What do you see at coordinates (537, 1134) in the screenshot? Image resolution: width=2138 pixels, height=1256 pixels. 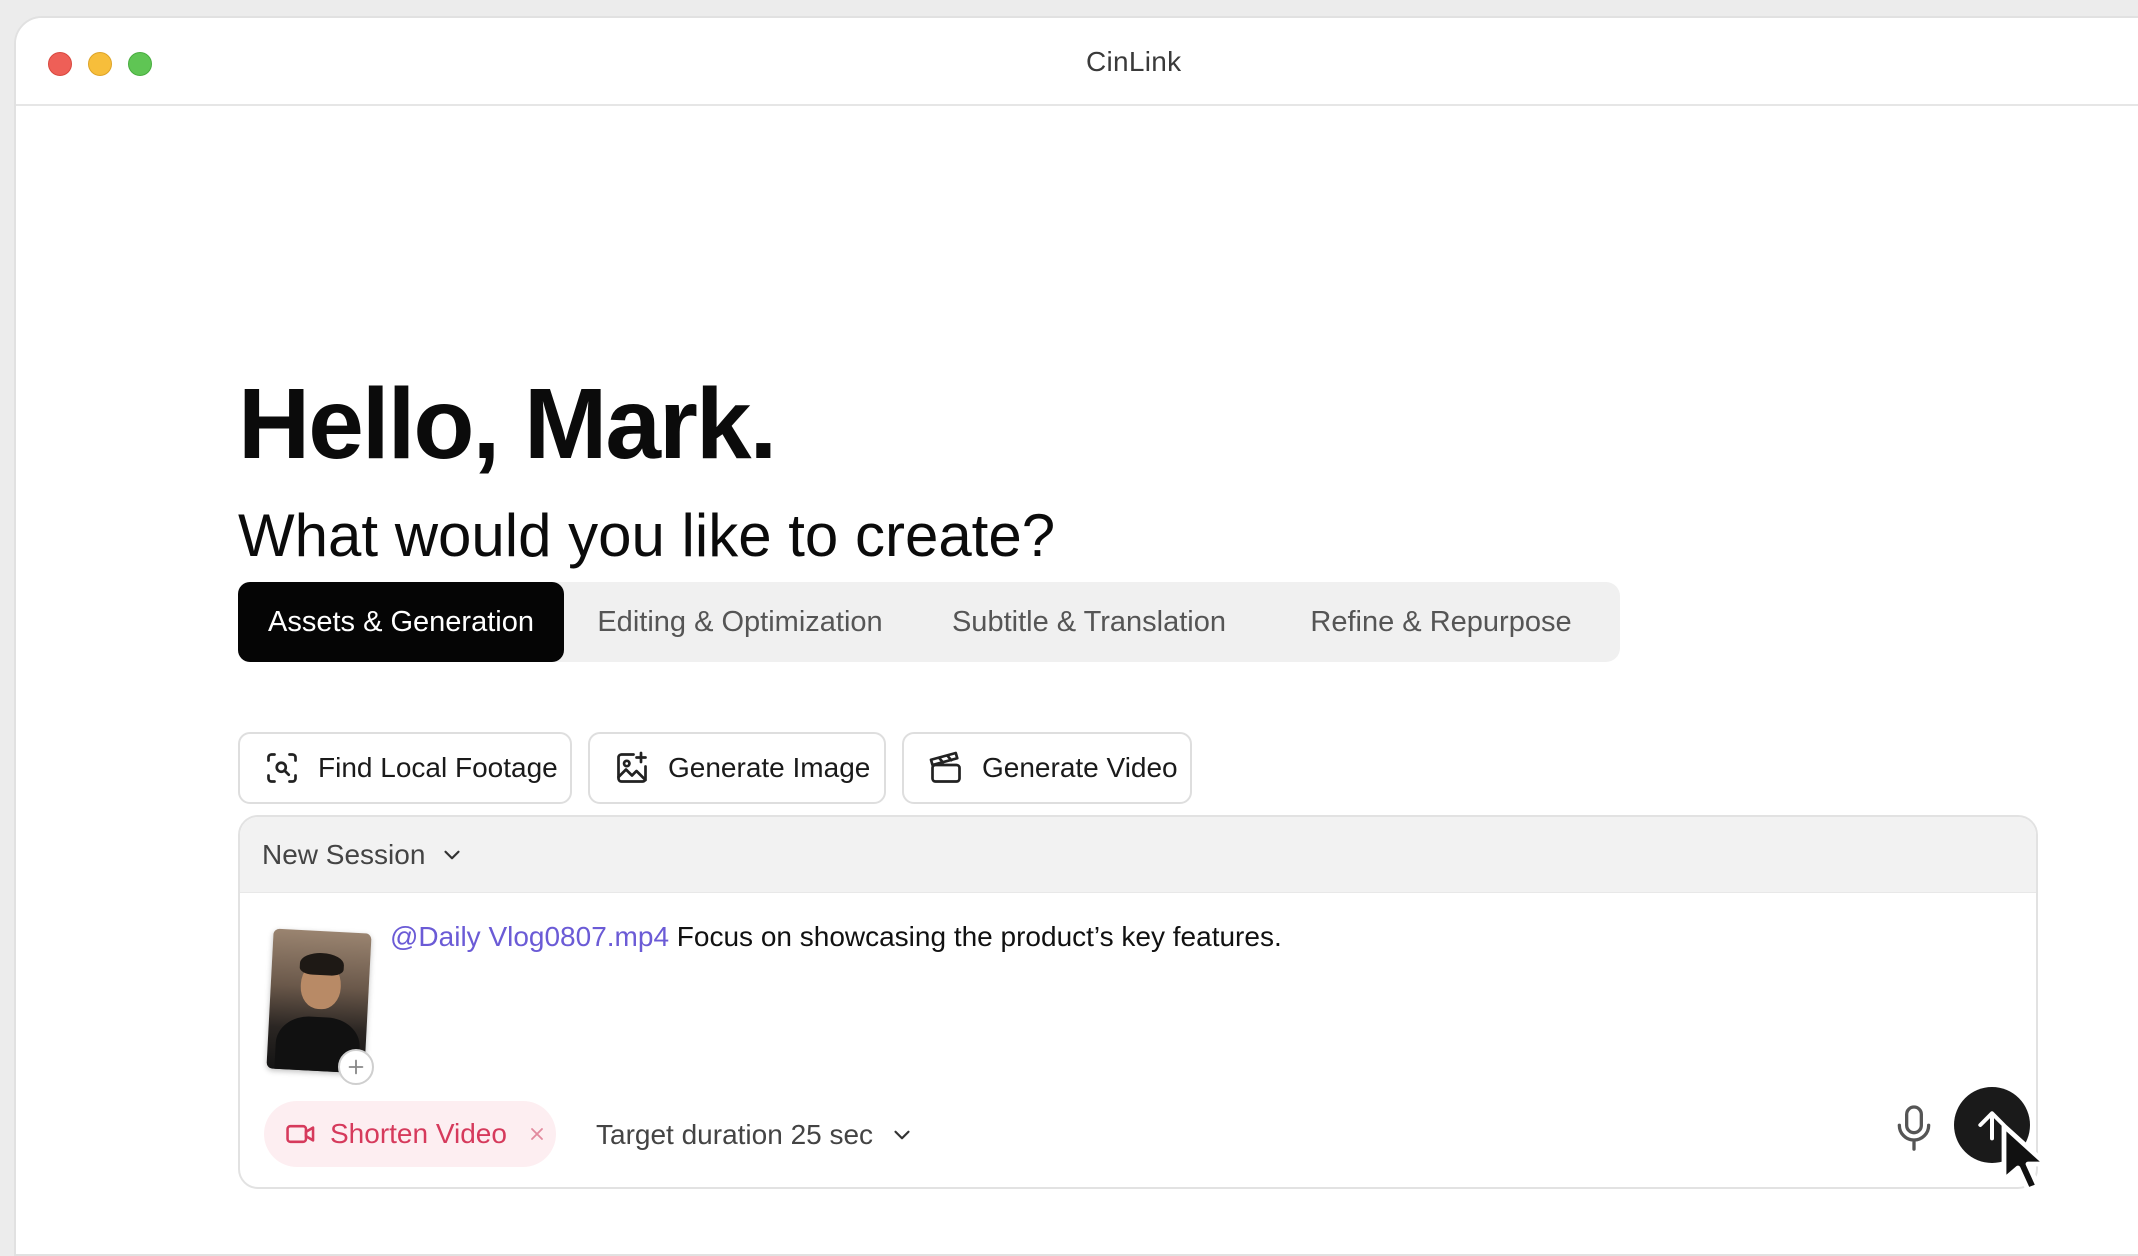 I see `close-icon` at bounding box center [537, 1134].